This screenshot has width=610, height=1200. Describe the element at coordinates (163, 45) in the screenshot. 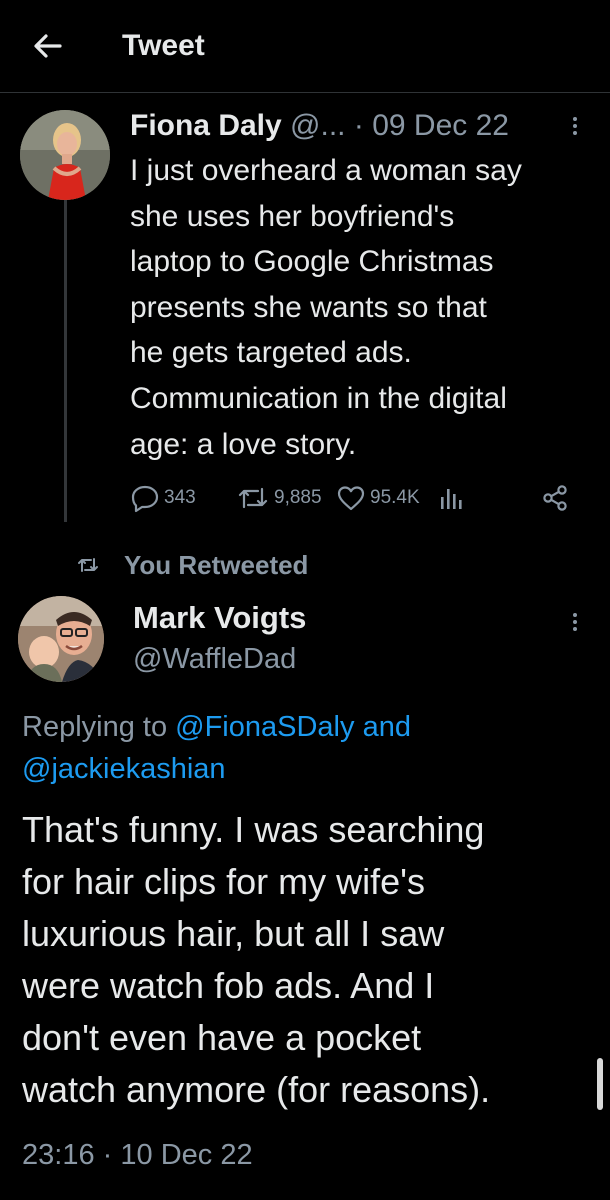

I see `page-title: Tweet` at that location.